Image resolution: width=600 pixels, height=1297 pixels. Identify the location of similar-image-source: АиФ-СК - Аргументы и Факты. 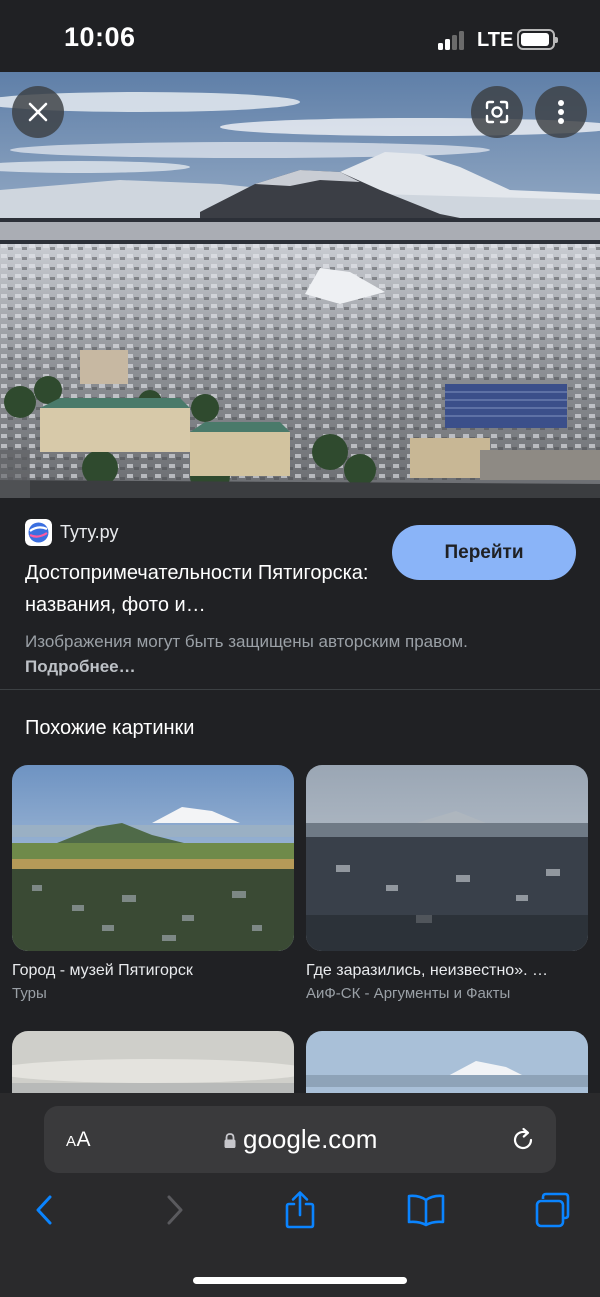
(408, 993).